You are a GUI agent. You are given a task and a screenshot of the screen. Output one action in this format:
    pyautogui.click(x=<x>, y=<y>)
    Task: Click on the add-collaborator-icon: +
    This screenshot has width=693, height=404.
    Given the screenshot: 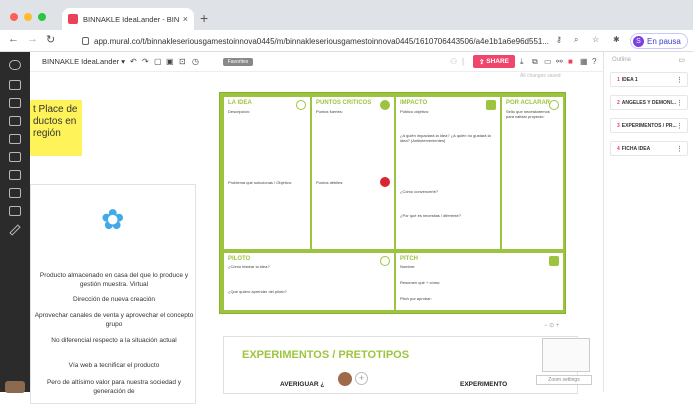 What is the action you would take?
    pyautogui.click(x=361, y=378)
    